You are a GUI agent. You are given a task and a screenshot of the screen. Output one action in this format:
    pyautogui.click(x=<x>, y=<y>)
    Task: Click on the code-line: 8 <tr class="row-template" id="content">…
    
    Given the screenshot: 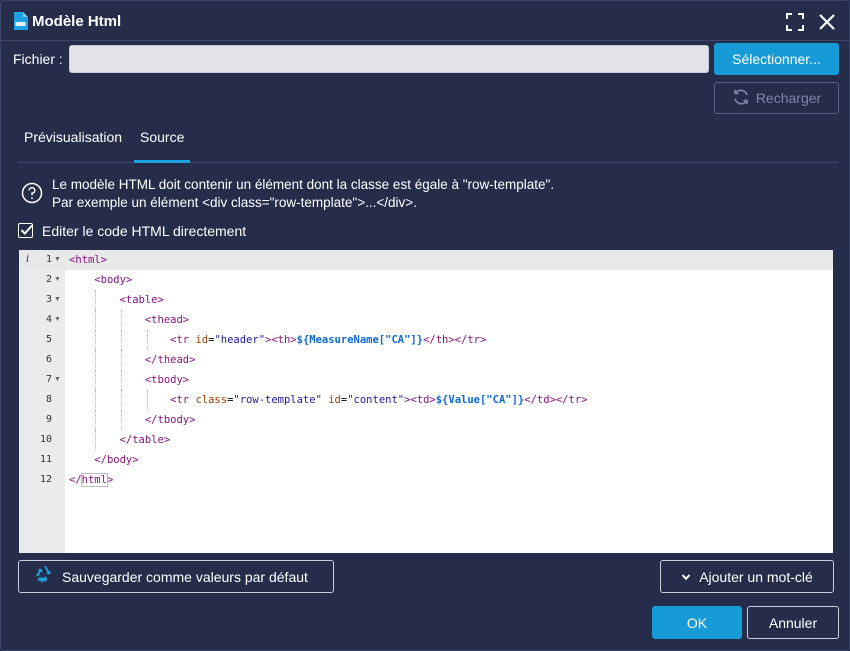 What is the action you would take?
    pyautogui.click(x=426, y=400)
    